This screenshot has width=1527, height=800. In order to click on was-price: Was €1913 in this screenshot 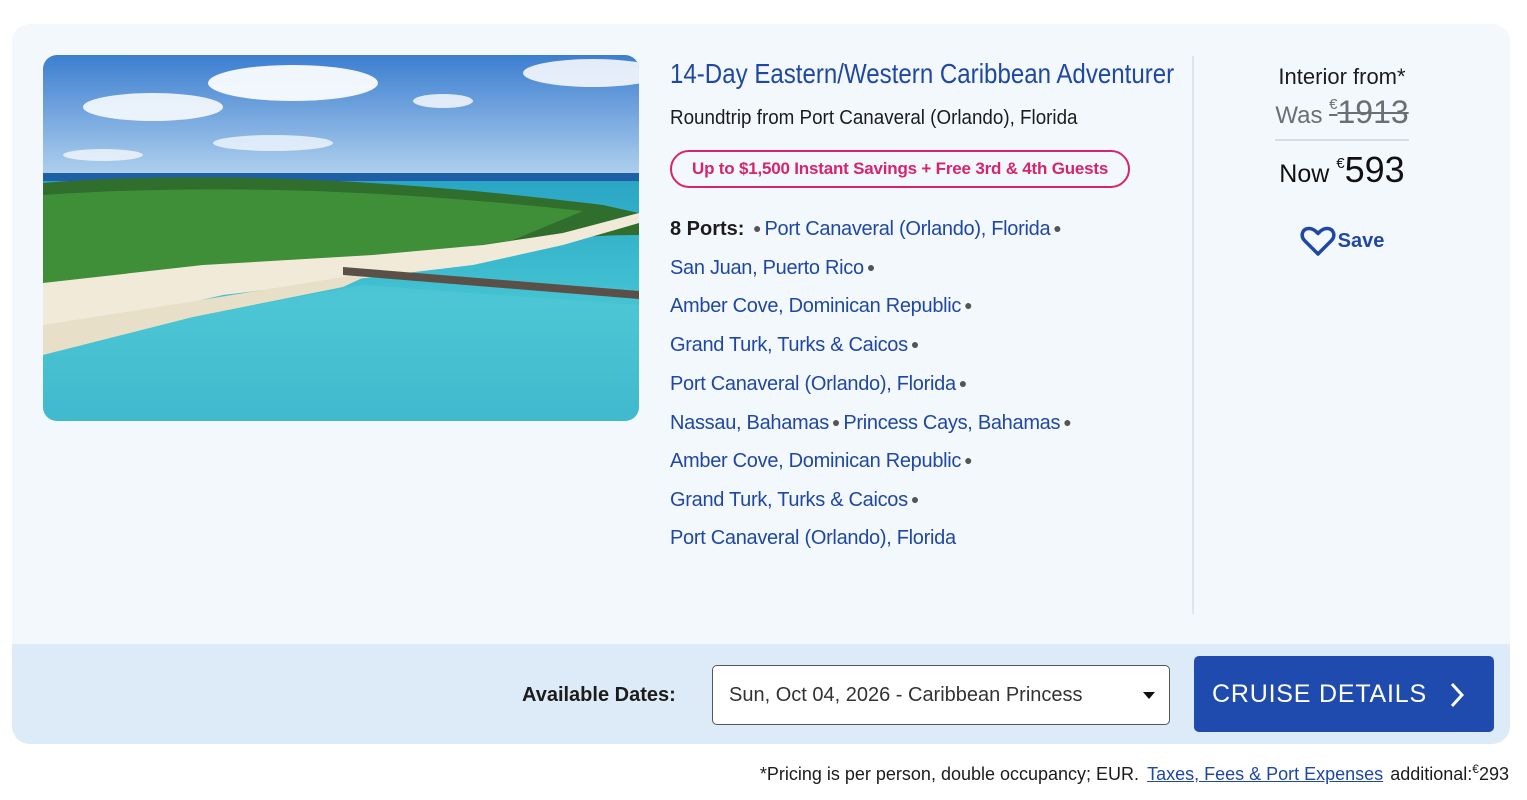, I will do `click(1342, 112)`.